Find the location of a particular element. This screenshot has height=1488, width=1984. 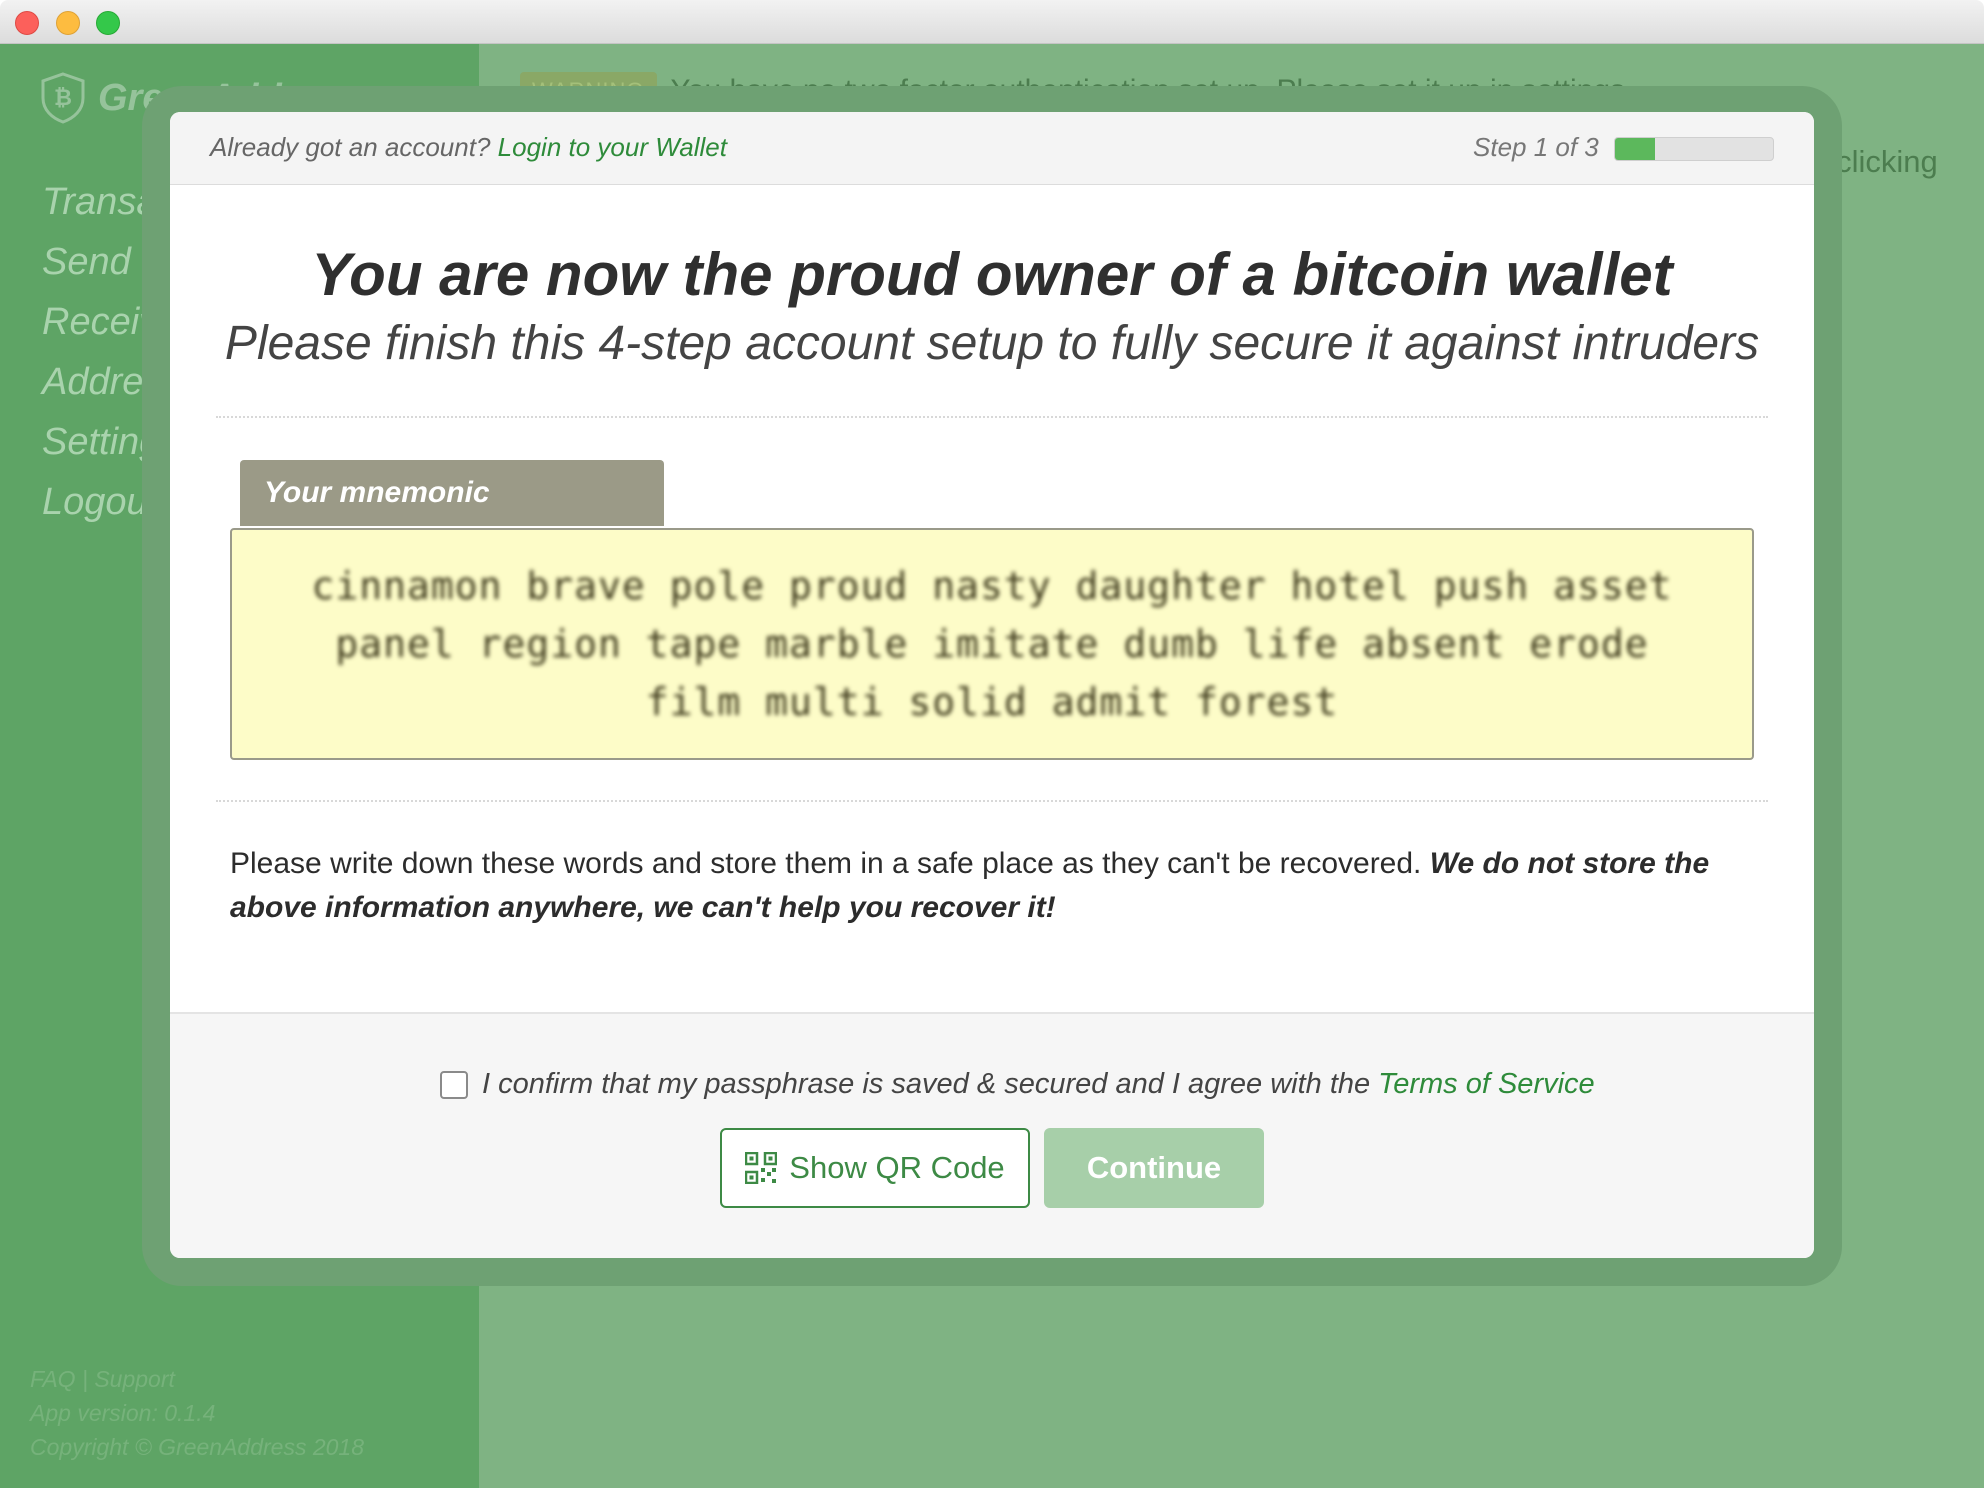

terms-of-service-link: Terms of Service is located at coordinates (1486, 1084).